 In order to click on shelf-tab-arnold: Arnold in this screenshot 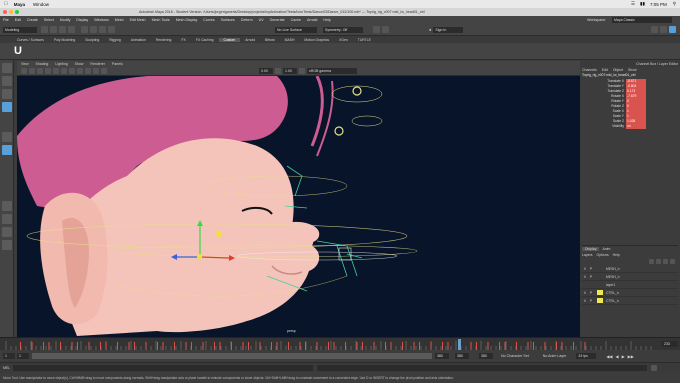, I will do `click(250, 40)`.